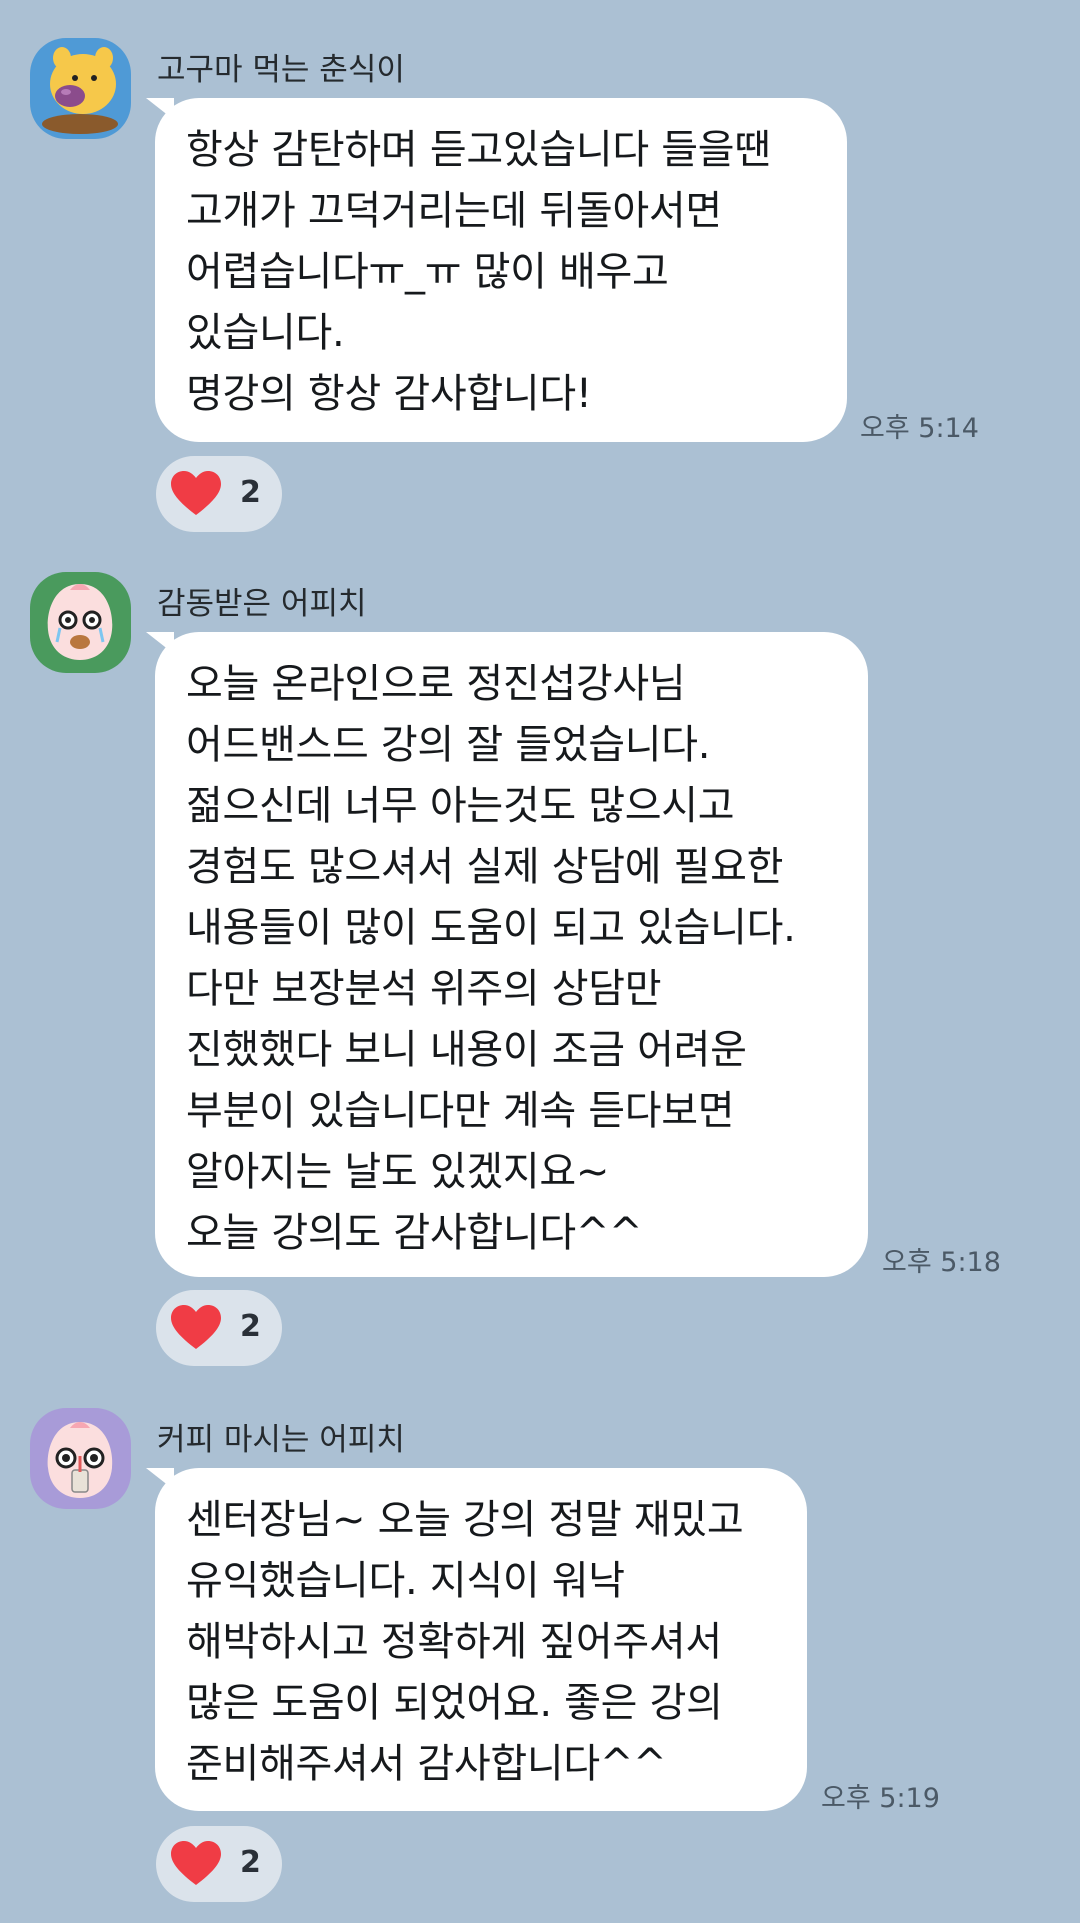  What do you see at coordinates (427, 272) in the screenshot?
I see `message-line: 어렵습니다ㅠ_ㅠ 많이 배우고` at bounding box center [427, 272].